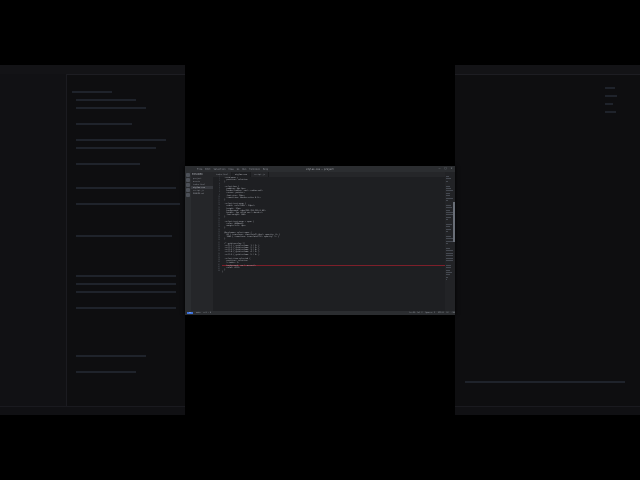 The width and height of the screenshot is (640, 480). Describe the element at coordinates (188, 175) in the screenshot. I see `explorer-icon` at that location.